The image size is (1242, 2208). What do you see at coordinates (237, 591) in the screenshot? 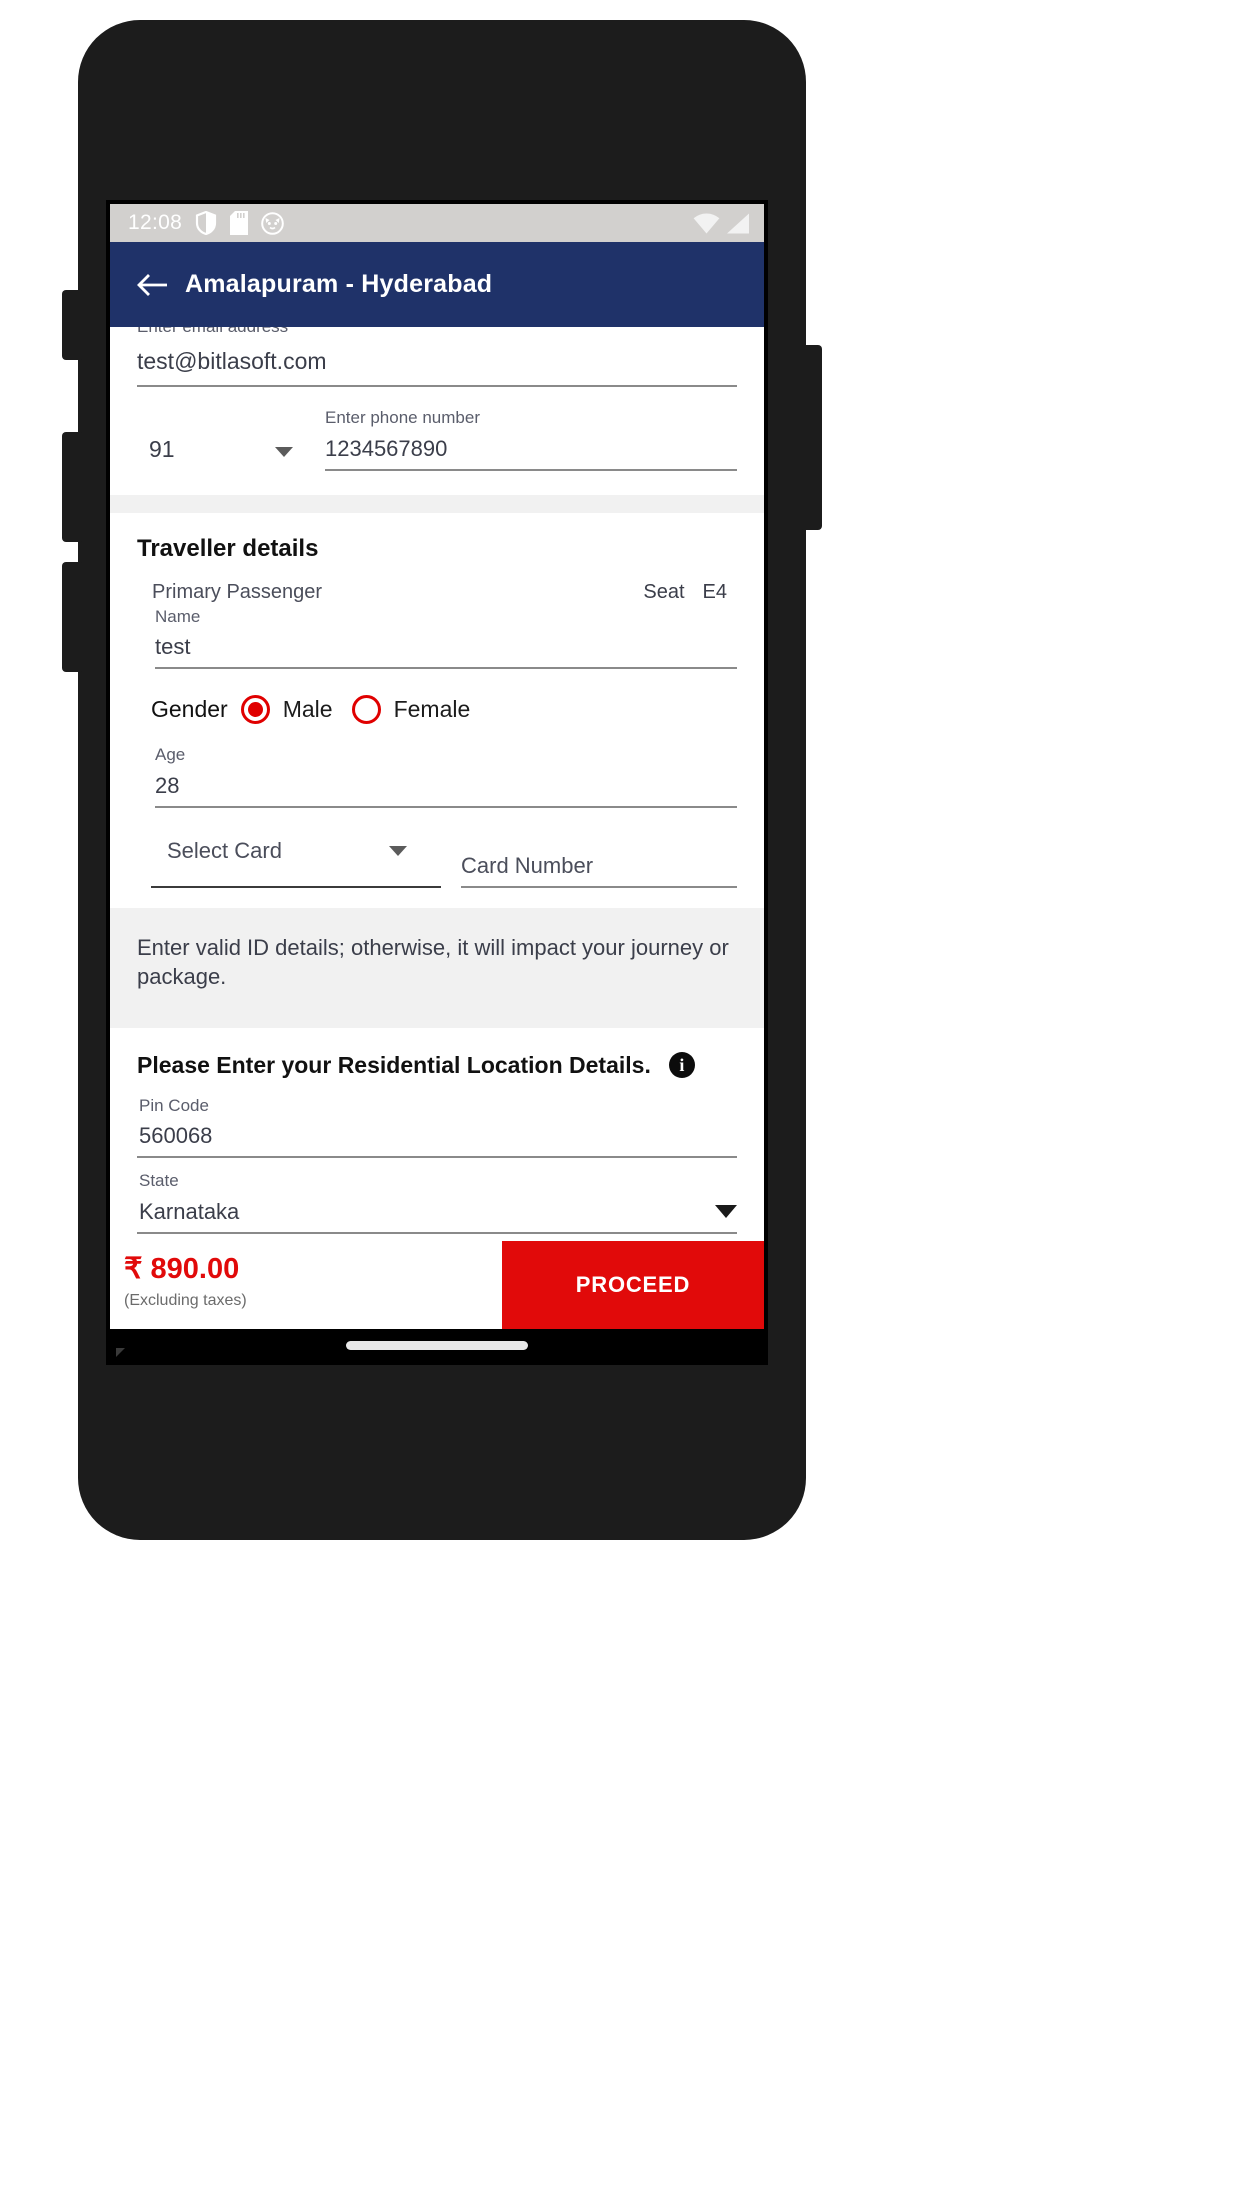
I see `passenger-label: Primary Passenger` at bounding box center [237, 591].